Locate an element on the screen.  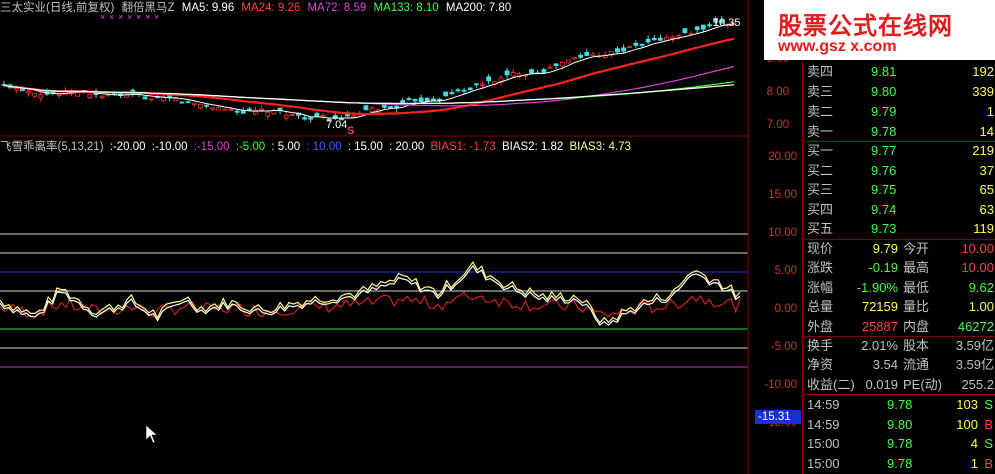
tick-volume: 1 is located at coordinates (974, 463).